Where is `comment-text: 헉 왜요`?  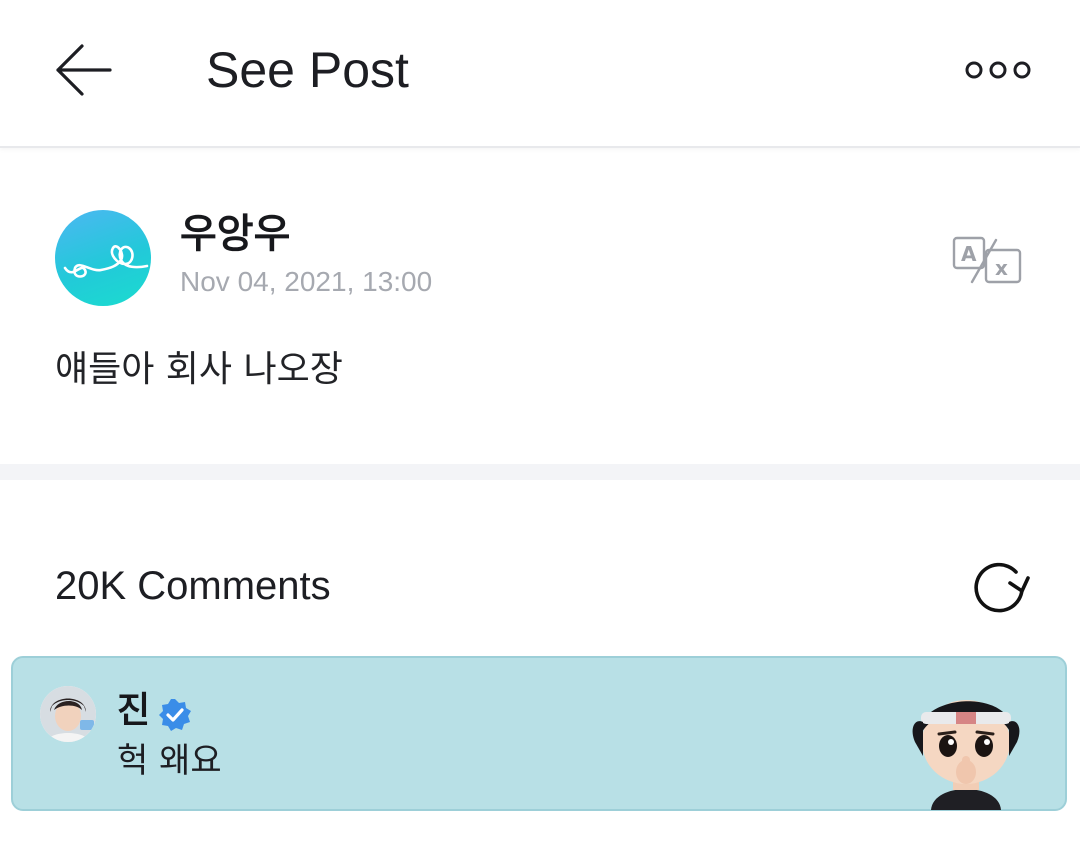
comment-text: 헉 왜요 is located at coordinates (169, 761).